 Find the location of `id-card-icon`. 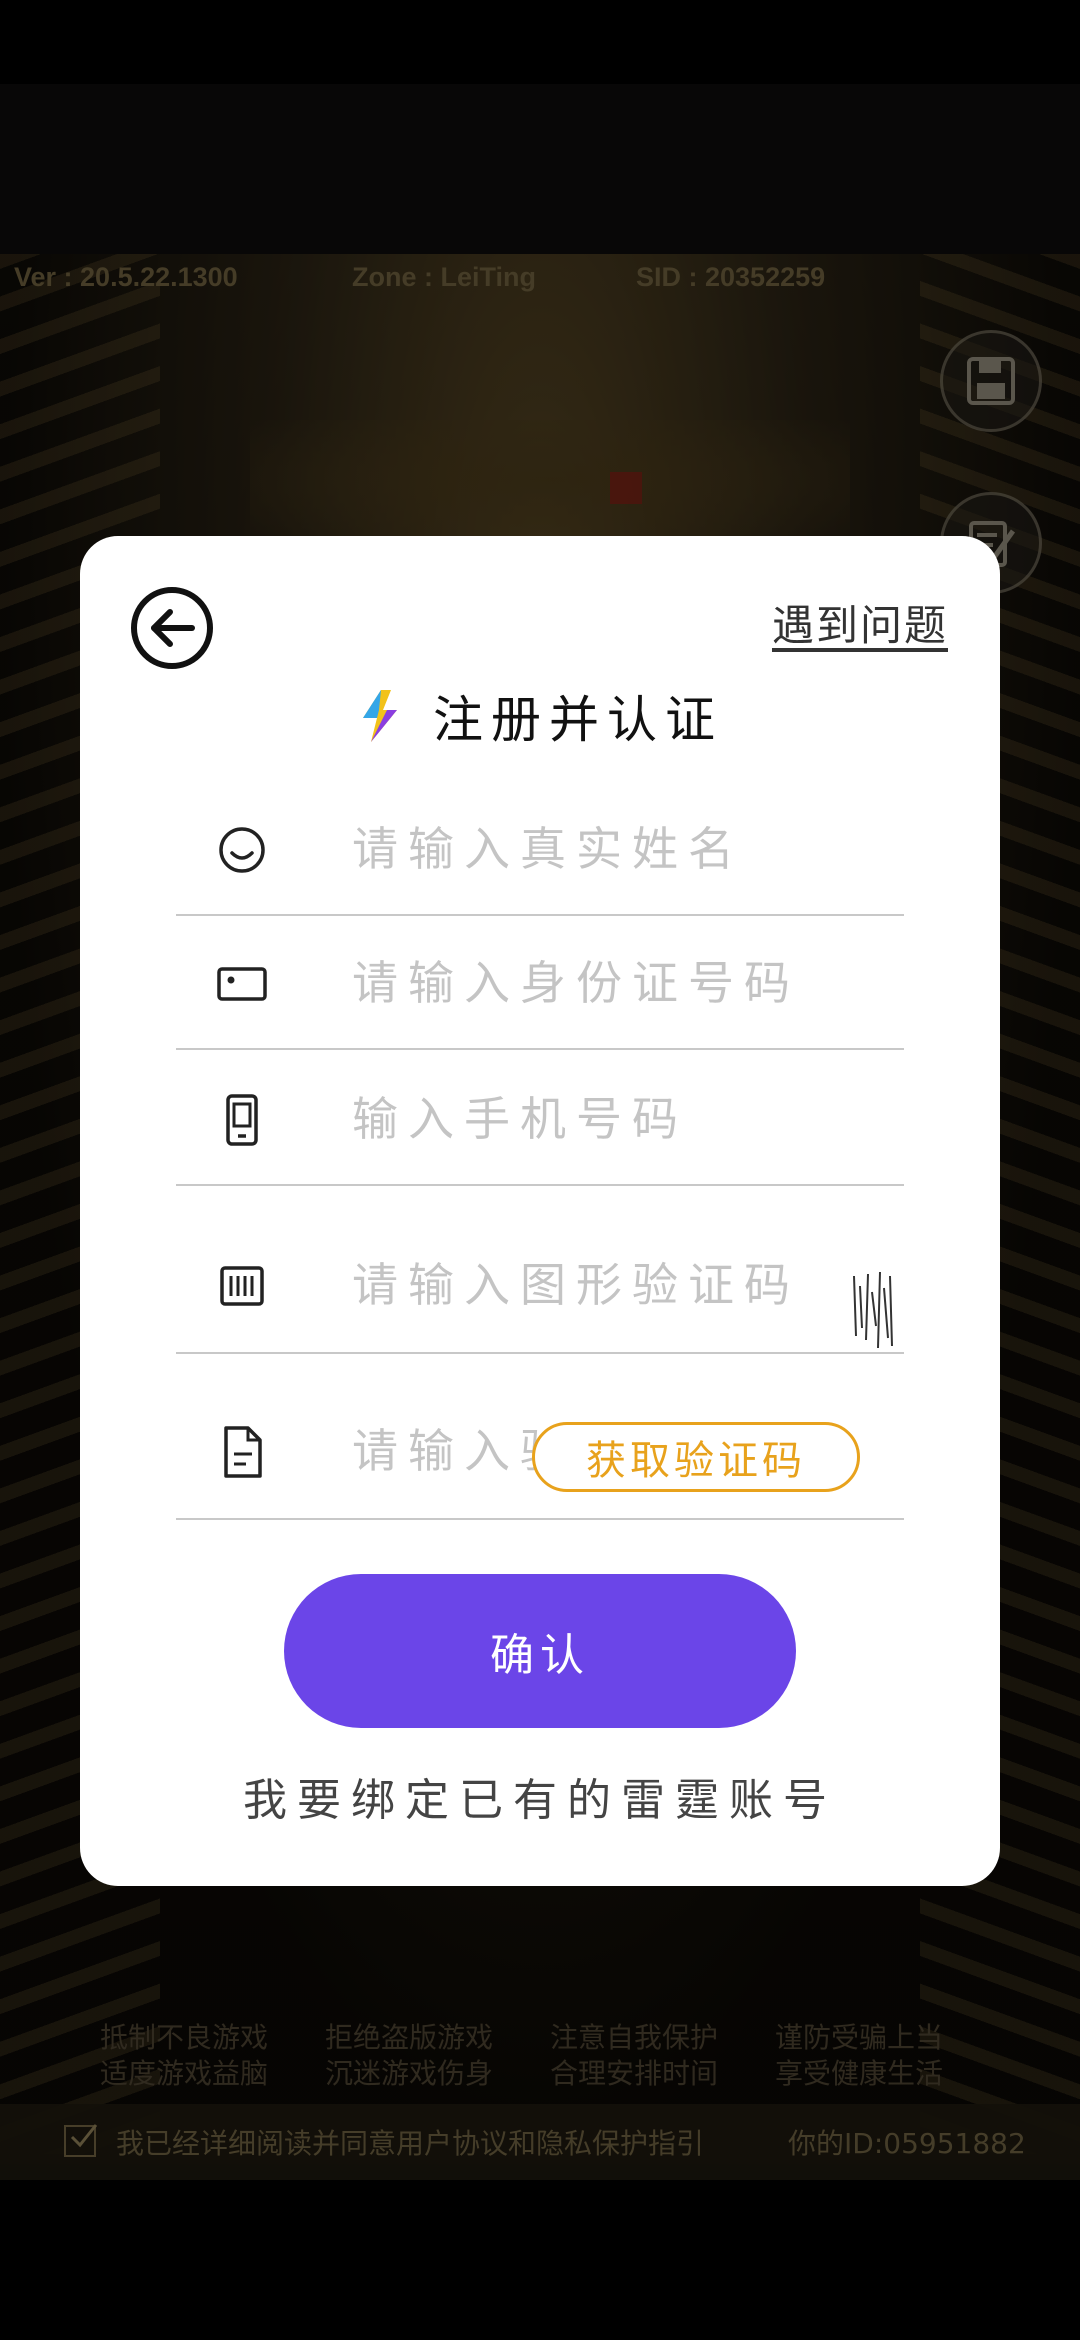

id-card-icon is located at coordinates (242, 984).